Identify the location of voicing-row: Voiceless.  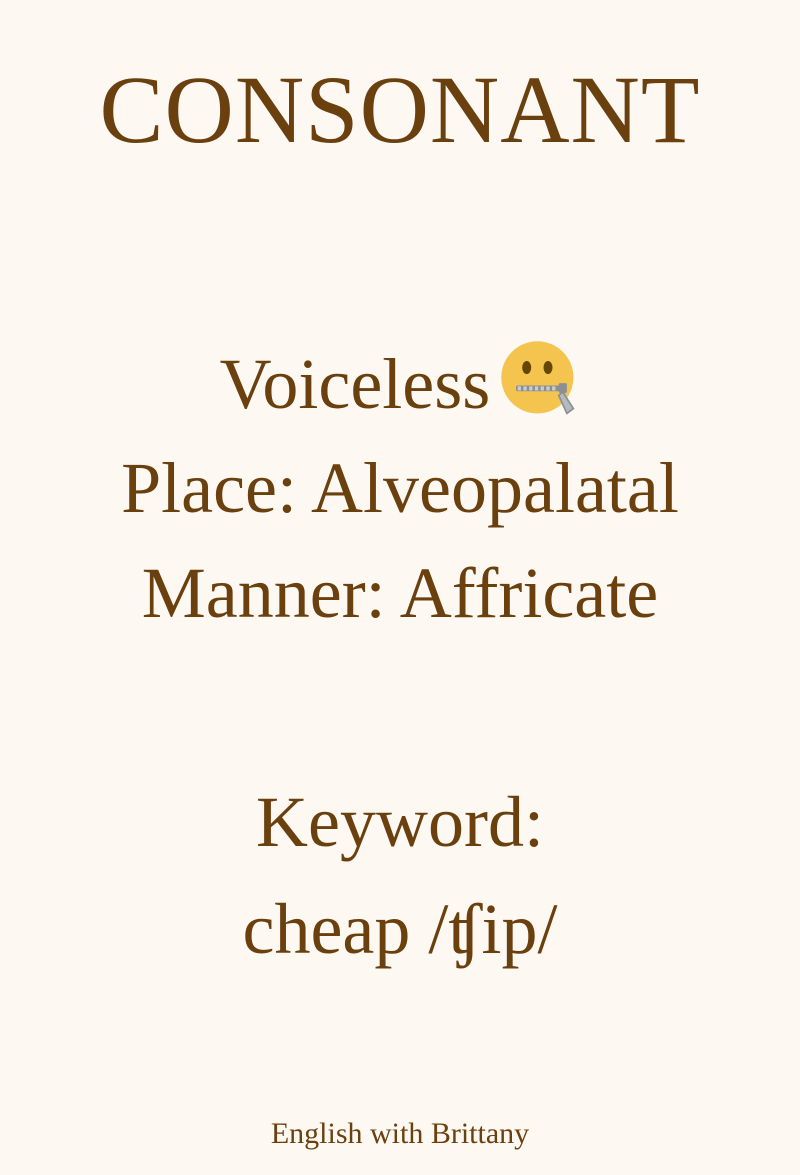
(400, 379).